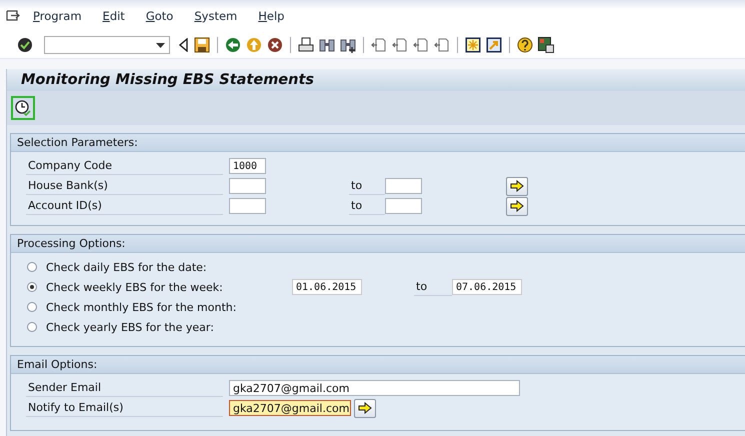 Image resolution: width=745 pixels, height=436 pixels. What do you see at coordinates (546, 45) in the screenshot?
I see `layout-icon` at bounding box center [546, 45].